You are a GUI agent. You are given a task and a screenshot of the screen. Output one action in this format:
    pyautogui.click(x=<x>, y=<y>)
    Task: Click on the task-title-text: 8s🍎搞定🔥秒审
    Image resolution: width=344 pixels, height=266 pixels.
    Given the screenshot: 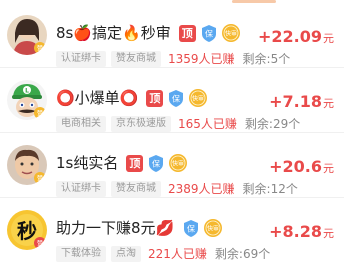 What is the action you would take?
    pyautogui.click(x=113, y=33)
    